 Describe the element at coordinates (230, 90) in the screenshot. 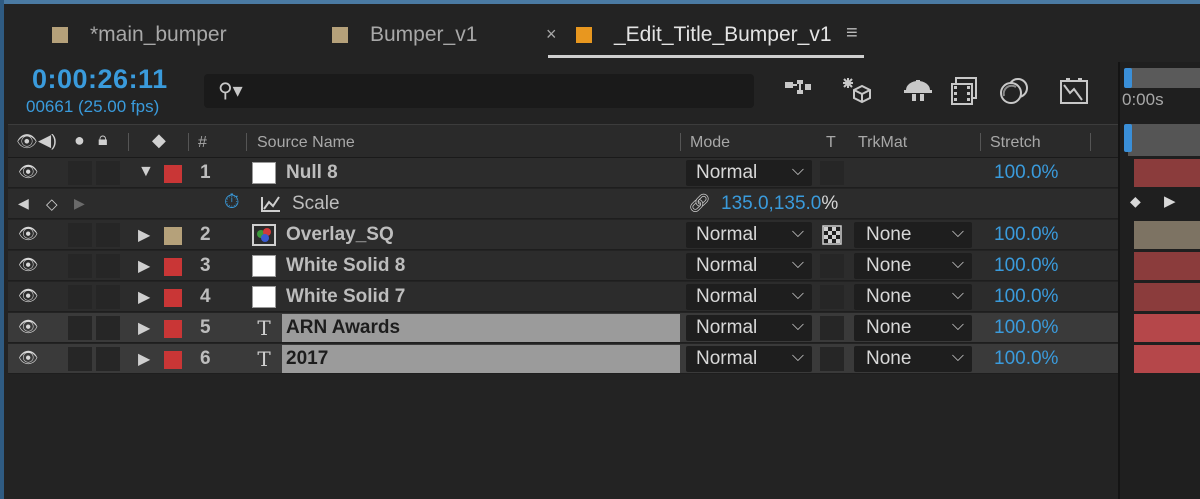

I see `search-icon: ⚲▾` at that location.